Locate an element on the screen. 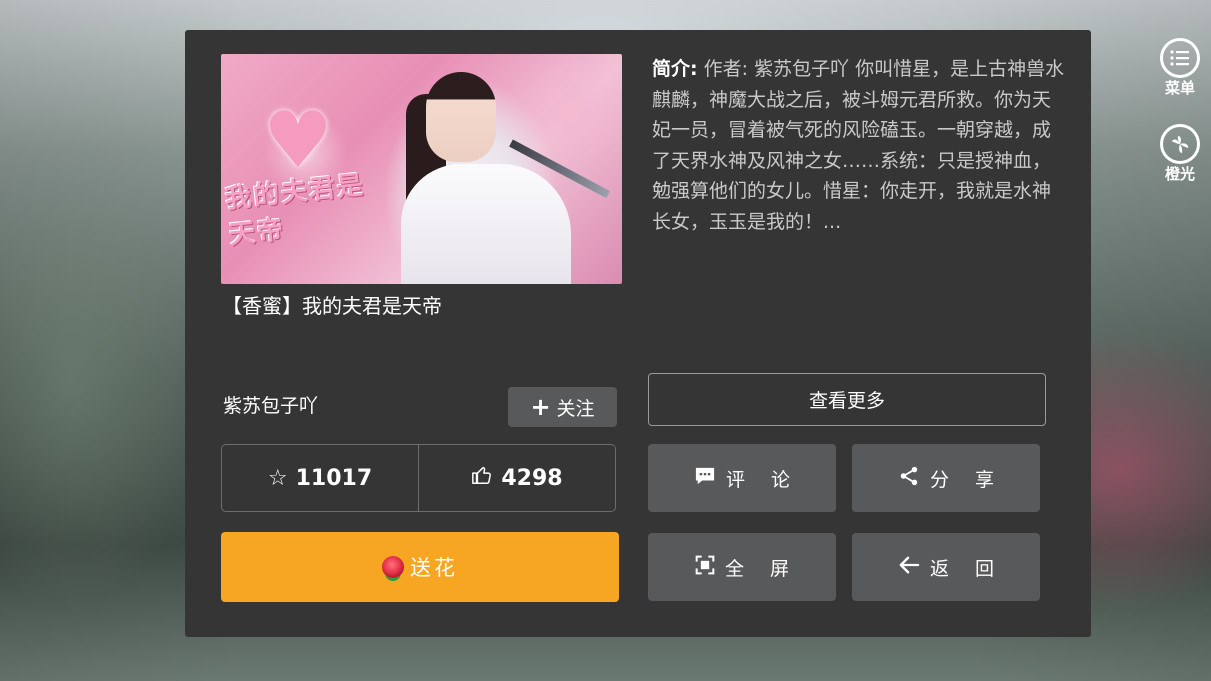 This screenshot has height=681, width=1211. like-count: 4298 is located at coordinates (532, 478).